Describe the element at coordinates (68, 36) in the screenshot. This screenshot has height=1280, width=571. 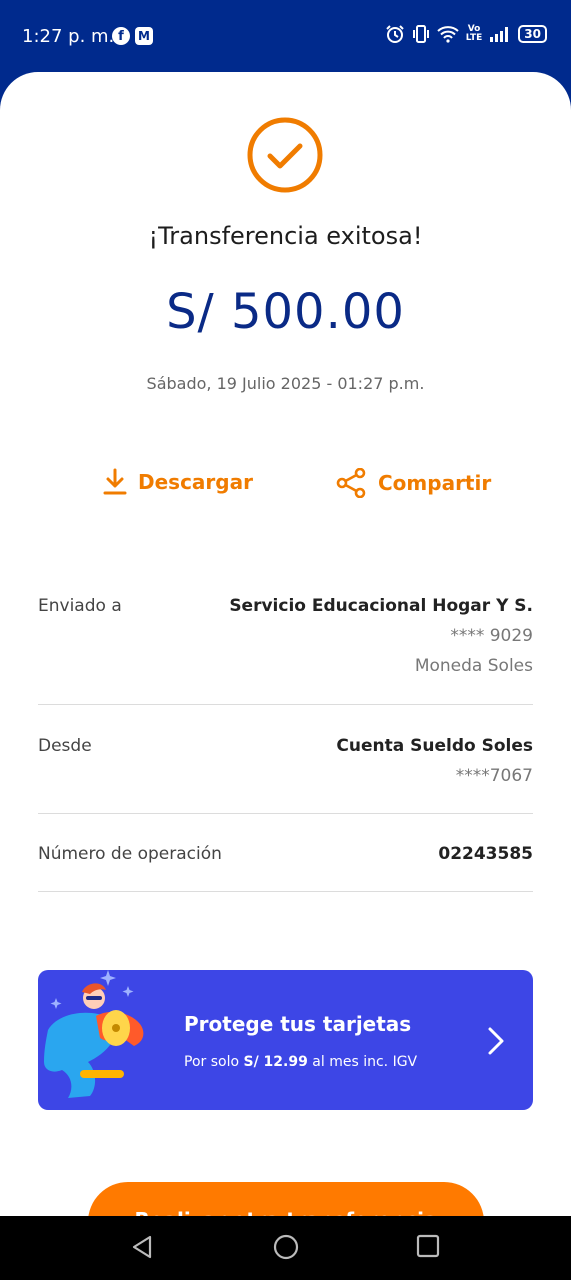
I see `status-time: 1:27 p. m.` at that location.